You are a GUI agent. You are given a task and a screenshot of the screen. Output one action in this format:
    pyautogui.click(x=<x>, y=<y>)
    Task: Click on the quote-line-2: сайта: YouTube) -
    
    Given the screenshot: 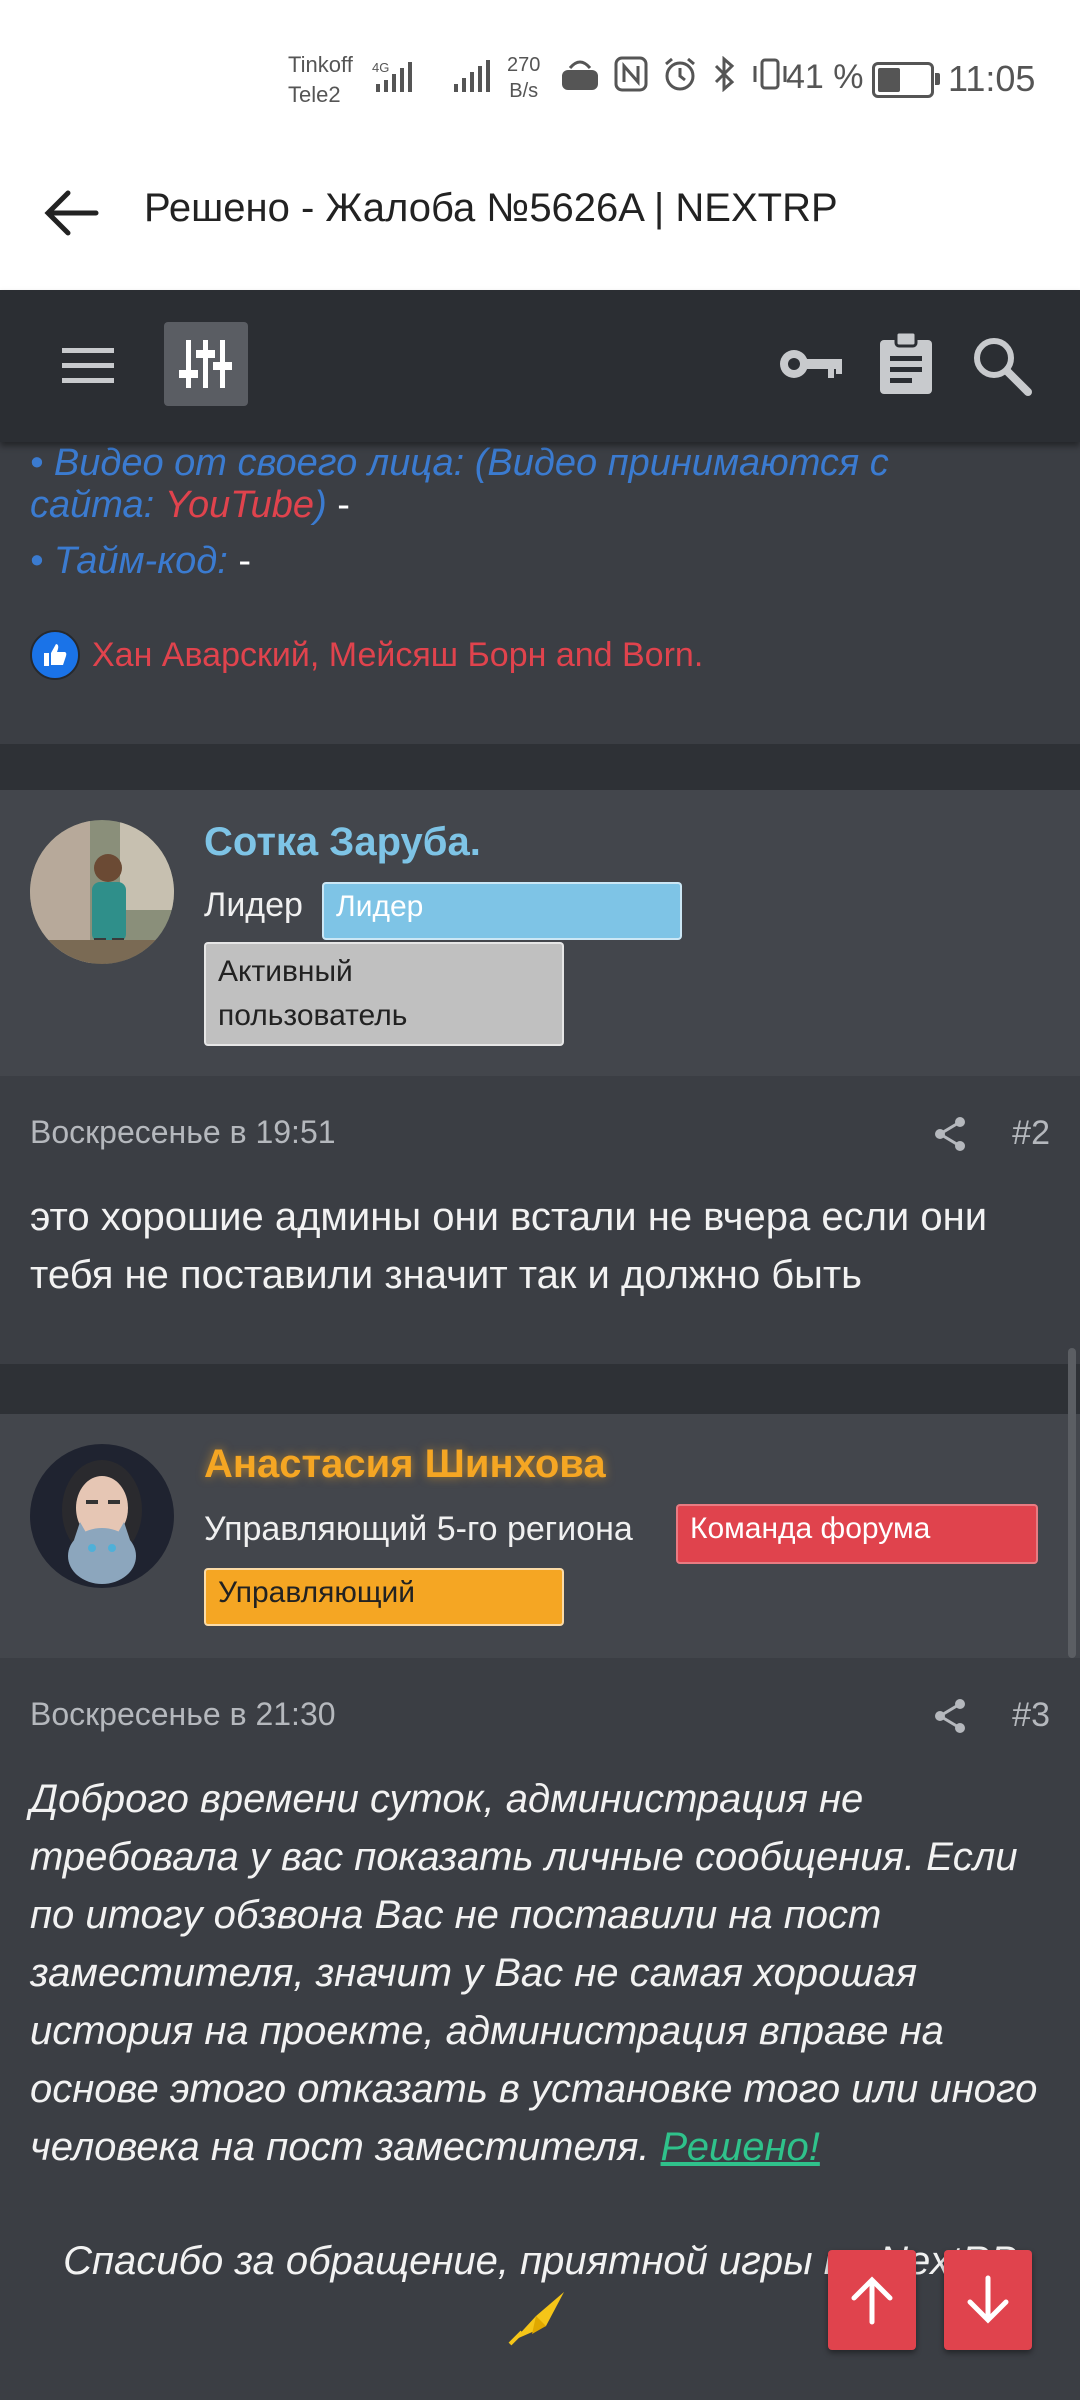 What is the action you would take?
    pyautogui.click(x=190, y=505)
    